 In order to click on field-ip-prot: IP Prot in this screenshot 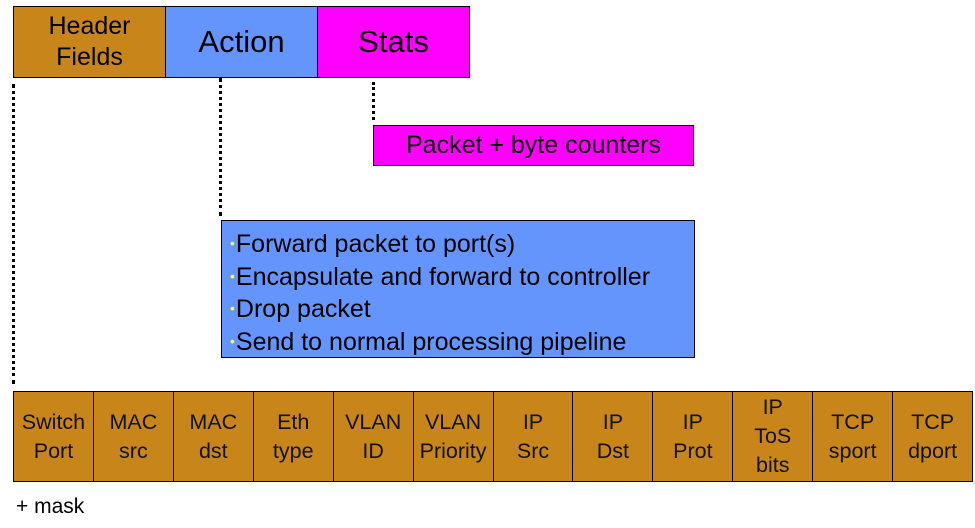, I will do `click(693, 436)`.